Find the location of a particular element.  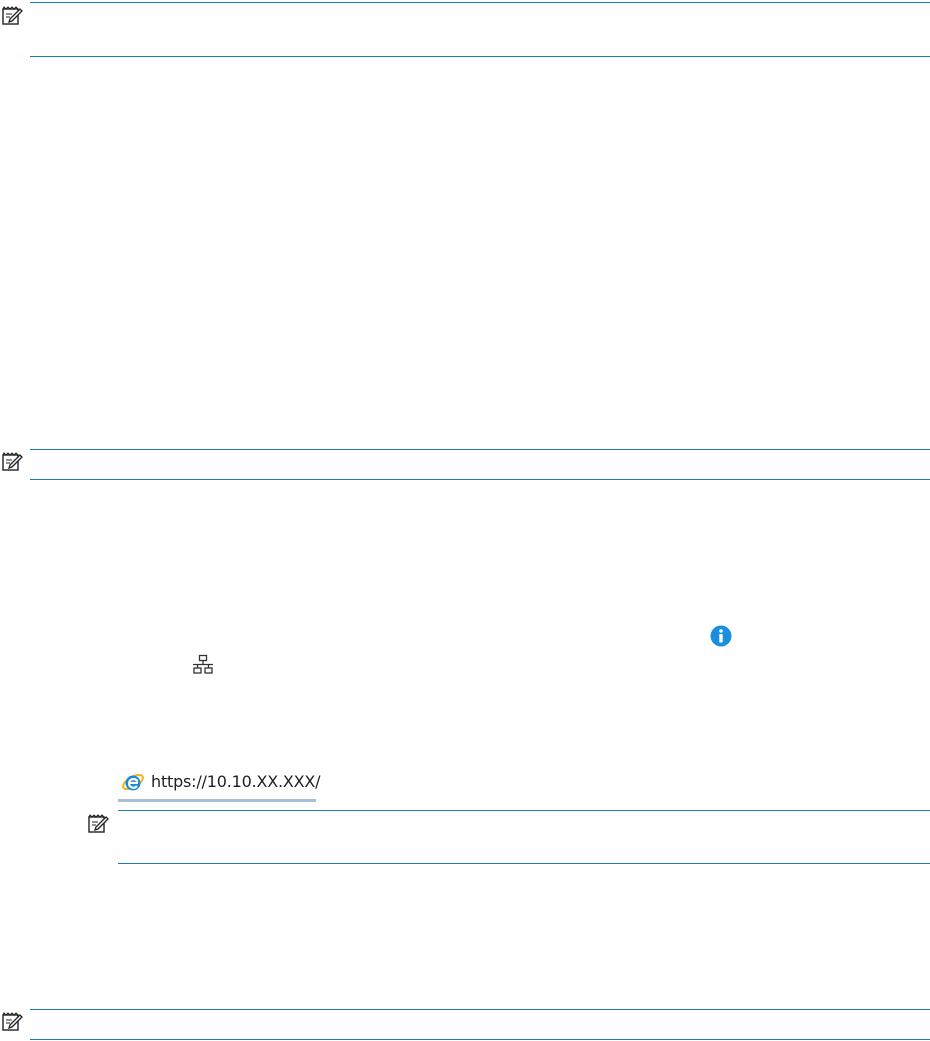

browser-address-bar: https://10.10.XX.XXX/ is located at coordinates (219, 783).